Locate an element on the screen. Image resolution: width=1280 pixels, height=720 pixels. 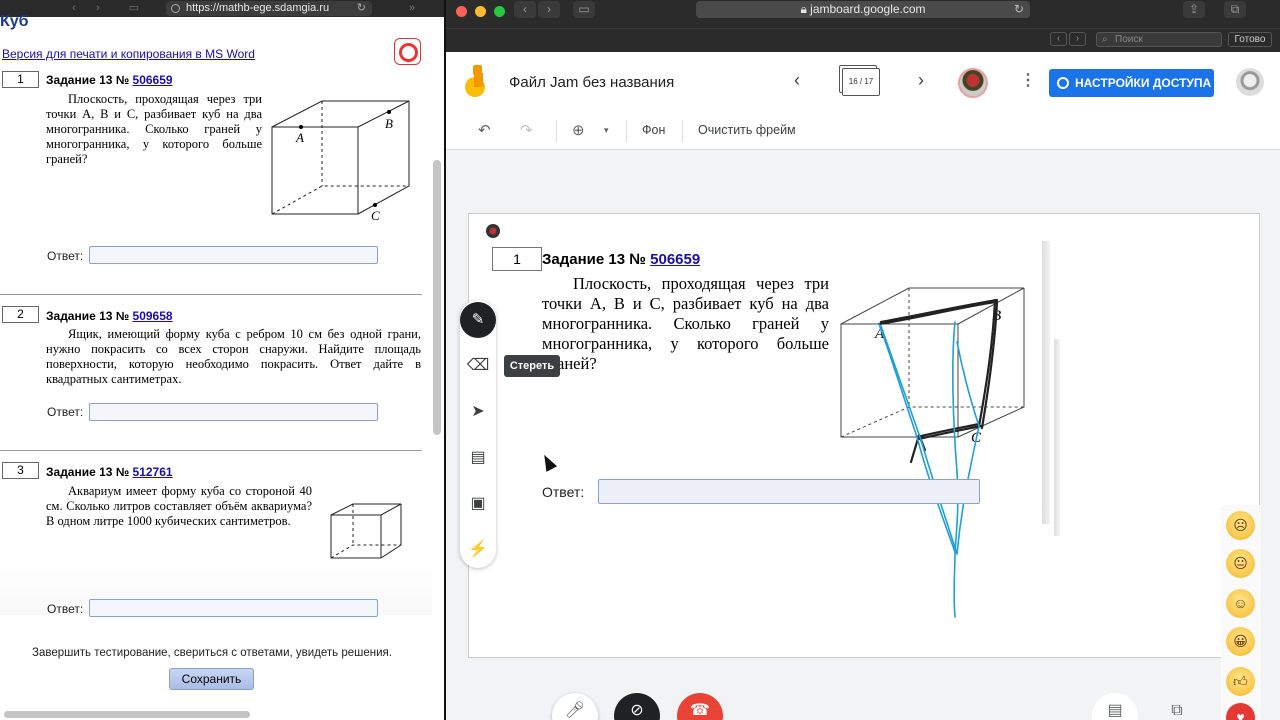
background-button: Фон is located at coordinates (653, 130).